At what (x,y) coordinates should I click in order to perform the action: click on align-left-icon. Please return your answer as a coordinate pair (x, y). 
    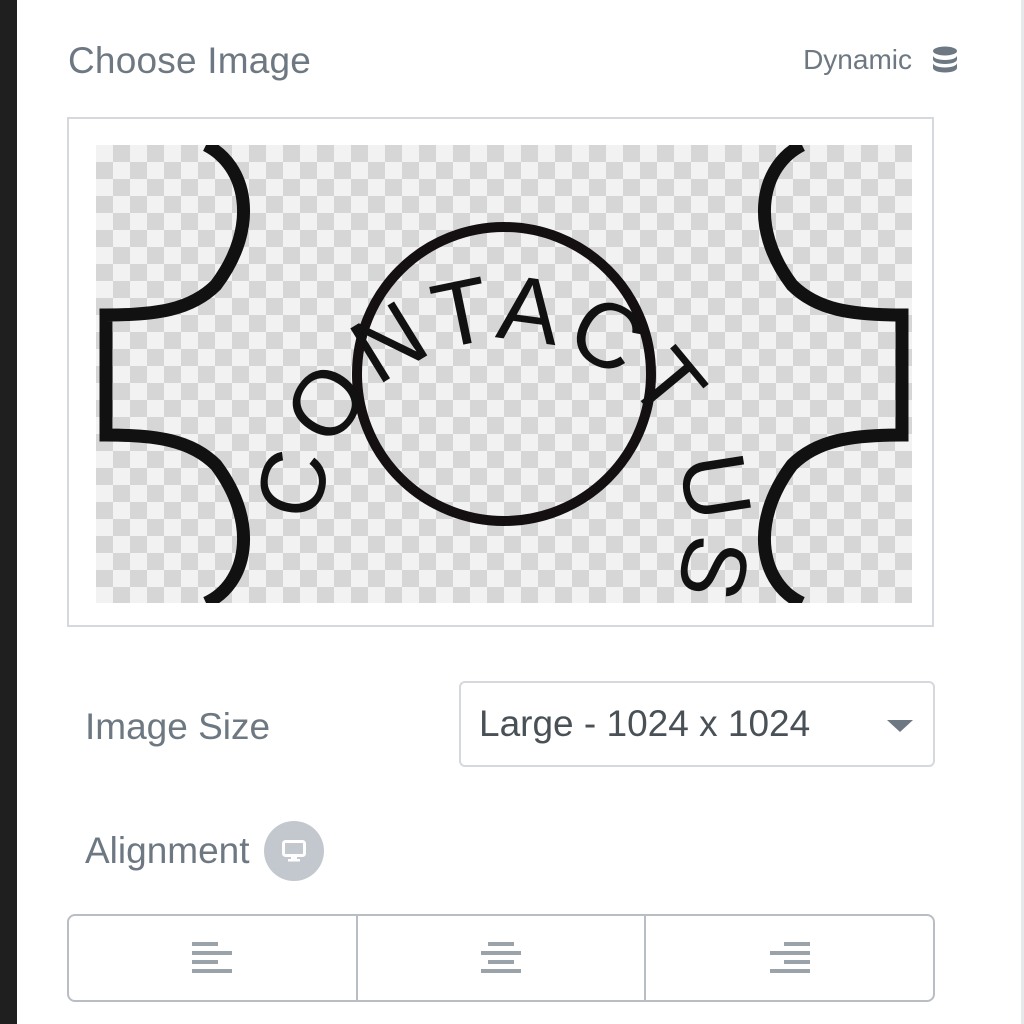
    Looking at the image, I should click on (212, 957).